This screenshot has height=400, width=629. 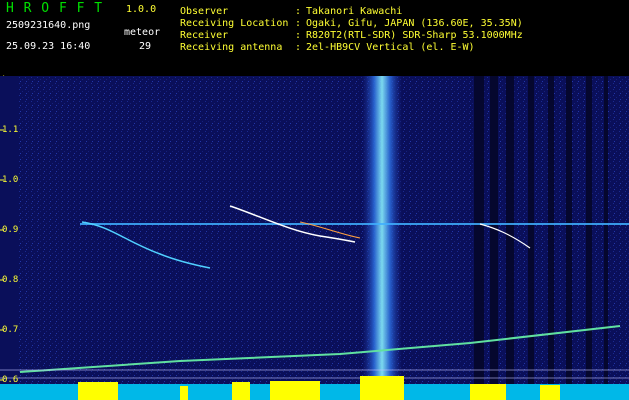 What do you see at coordinates (10, 180) in the screenshot?
I see `freq-tick-label: 1.0` at bounding box center [10, 180].